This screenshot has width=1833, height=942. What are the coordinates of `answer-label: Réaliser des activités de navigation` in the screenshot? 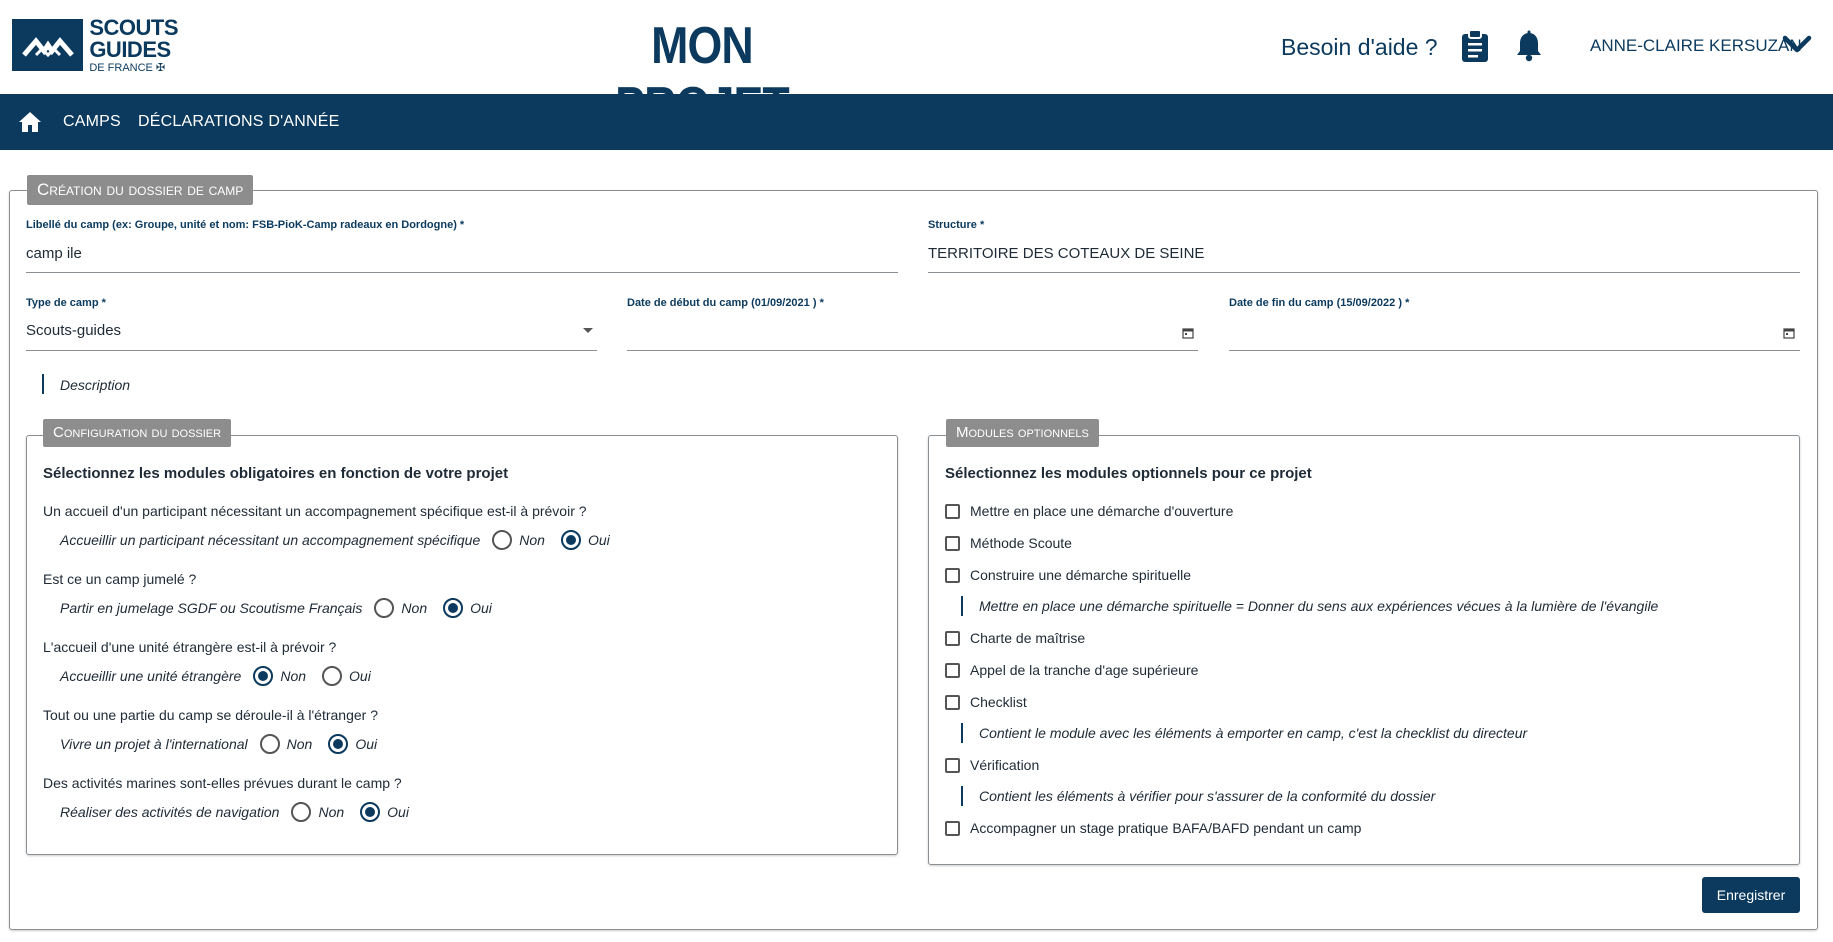 It's located at (170, 812).